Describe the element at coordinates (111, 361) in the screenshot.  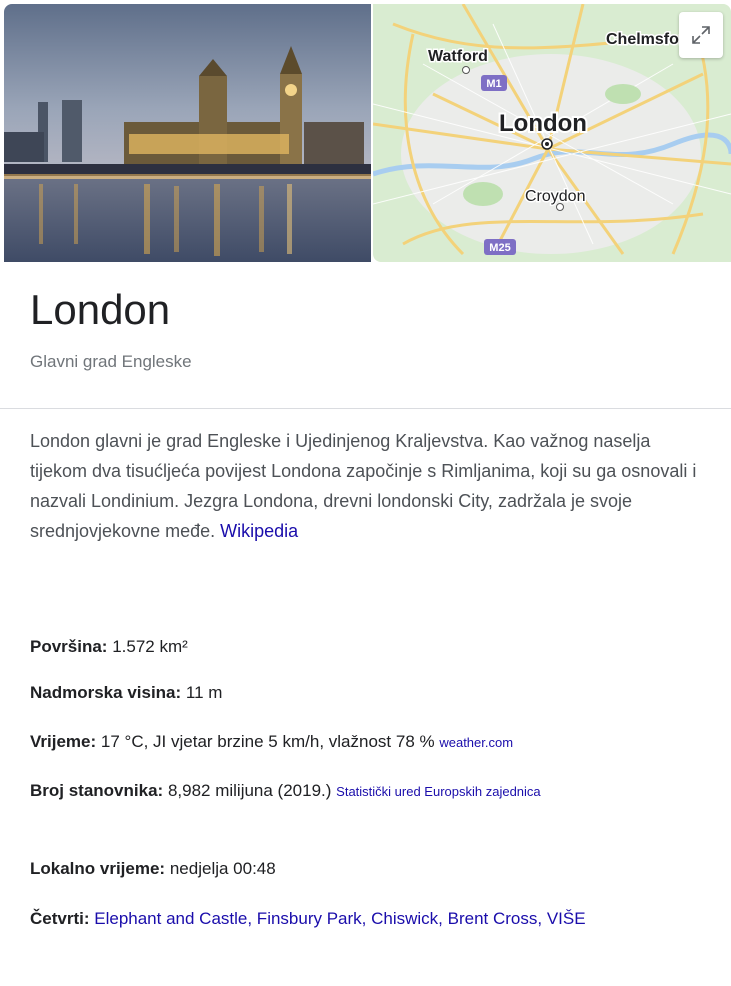
I see `entity-subtitle: Glavni grad Engleske` at that location.